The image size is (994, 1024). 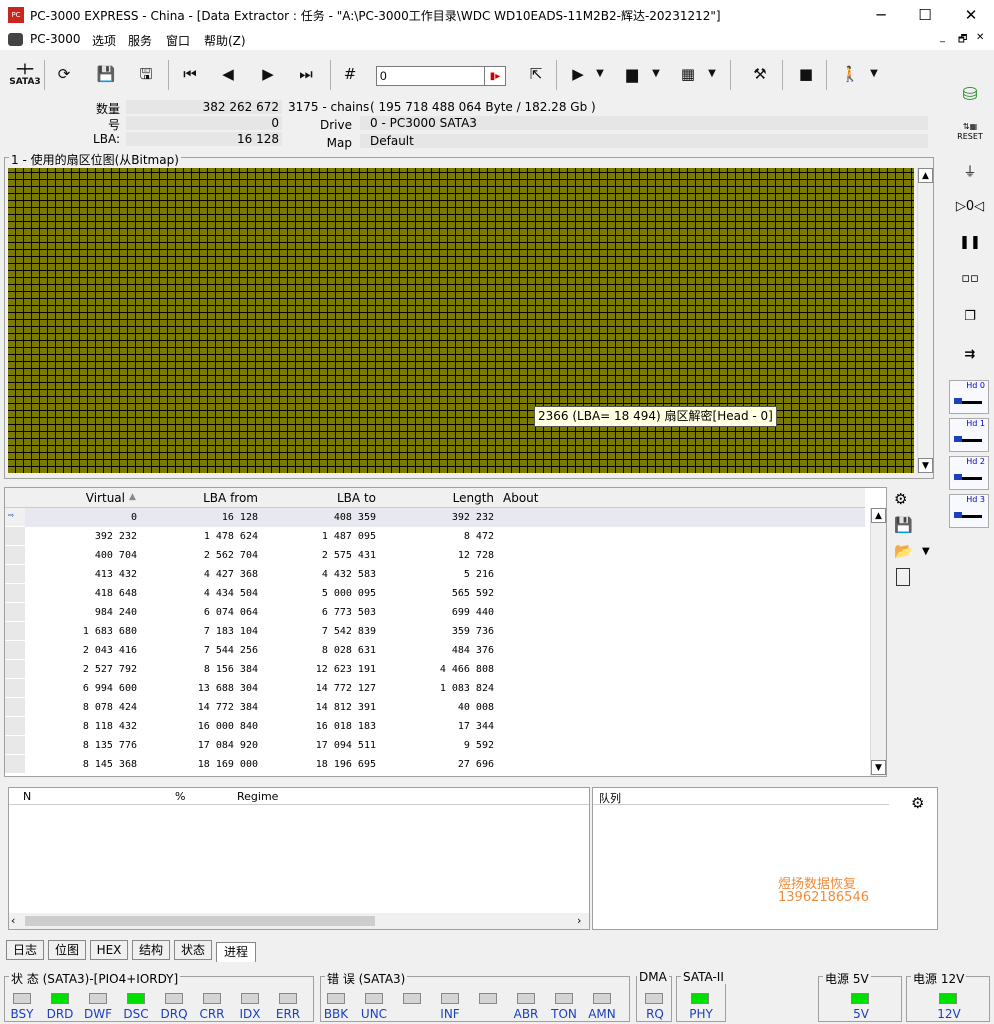 What do you see at coordinates (656, 74) in the screenshot?
I see `image-dropdown: ▼` at bounding box center [656, 74].